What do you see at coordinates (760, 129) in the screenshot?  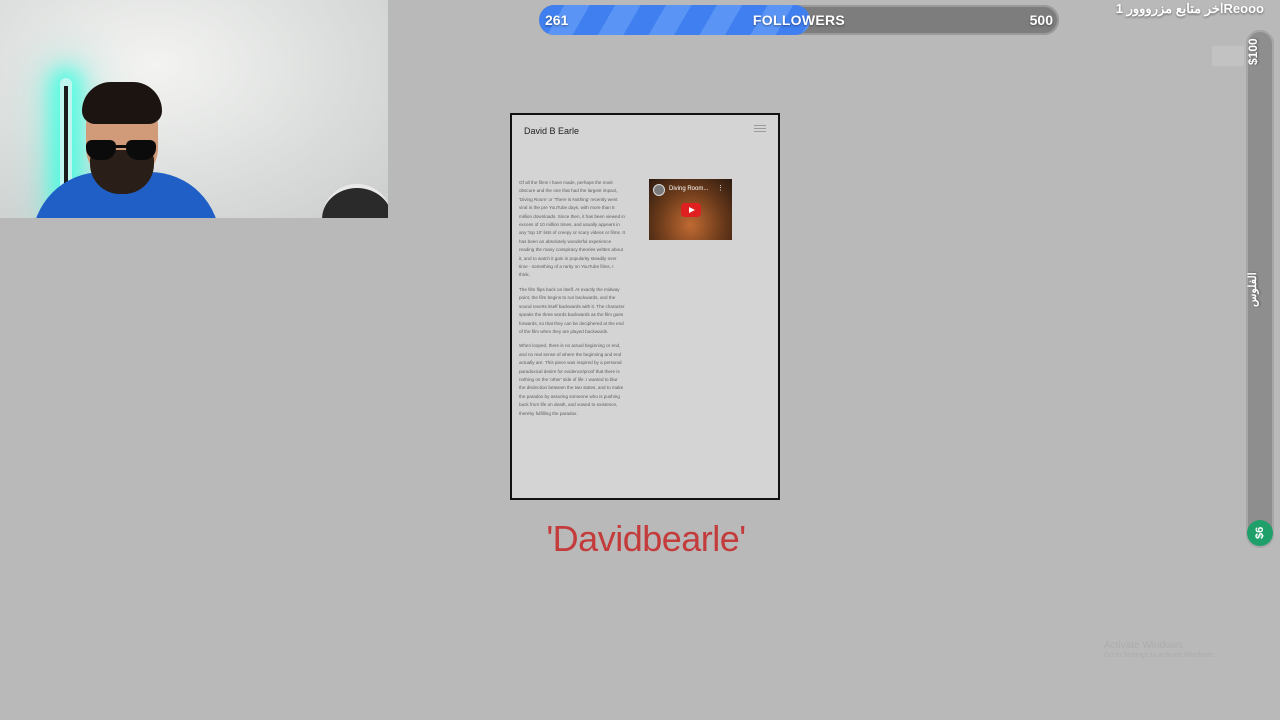 I see `hamburger-menu-icon` at bounding box center [760, 129].